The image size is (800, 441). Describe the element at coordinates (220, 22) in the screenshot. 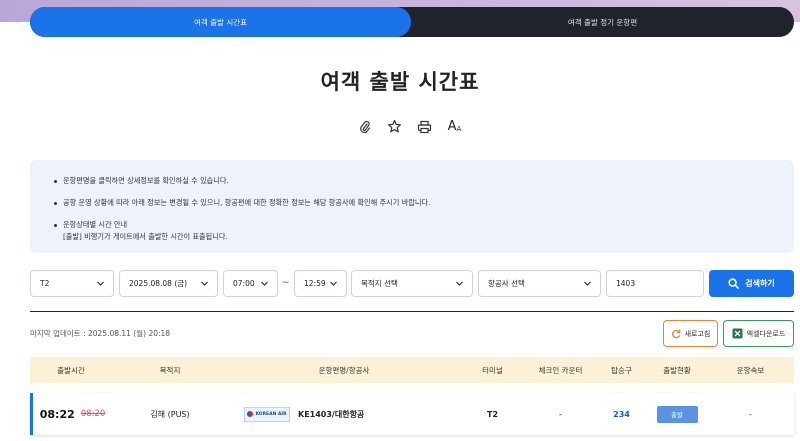

I see `tab-departure-schedule: 여객 출발 시간표` at that location.